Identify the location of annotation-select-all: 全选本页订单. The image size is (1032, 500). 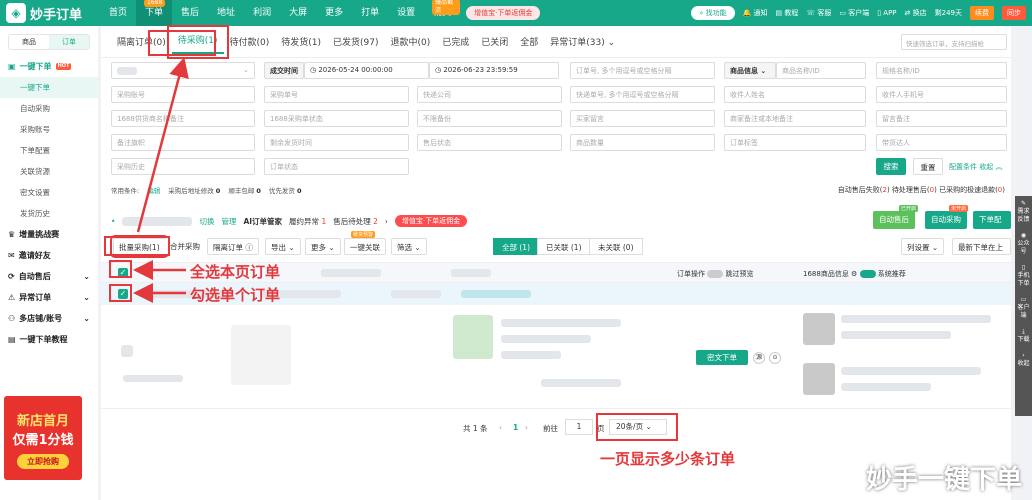
(235, 272).